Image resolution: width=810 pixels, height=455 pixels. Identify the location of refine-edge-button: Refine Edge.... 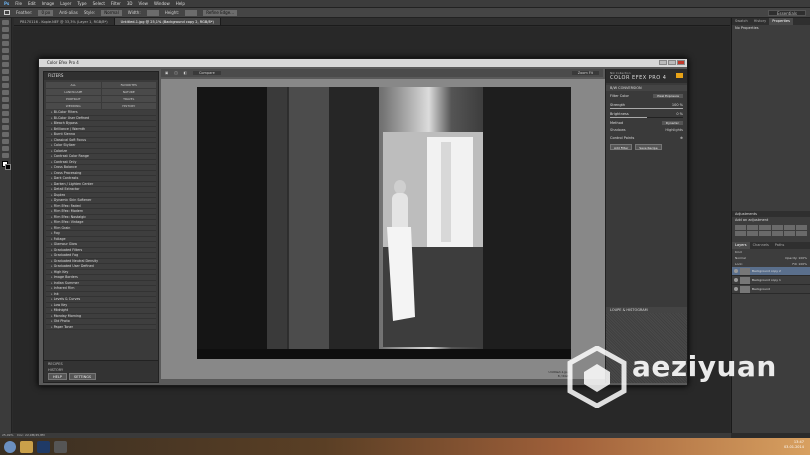
(220, 12).